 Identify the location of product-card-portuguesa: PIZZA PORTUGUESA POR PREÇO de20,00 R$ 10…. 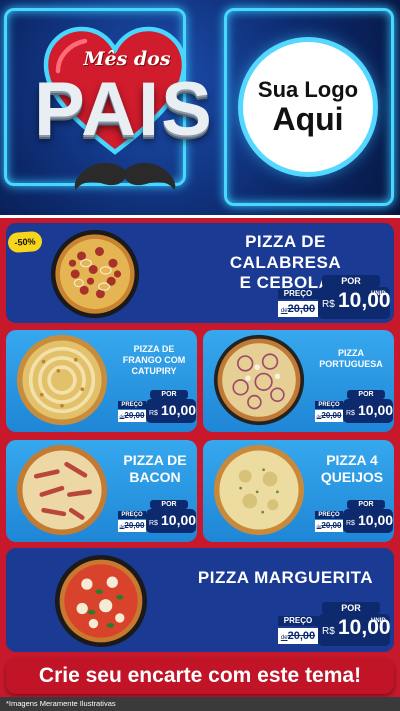
(298, 381).